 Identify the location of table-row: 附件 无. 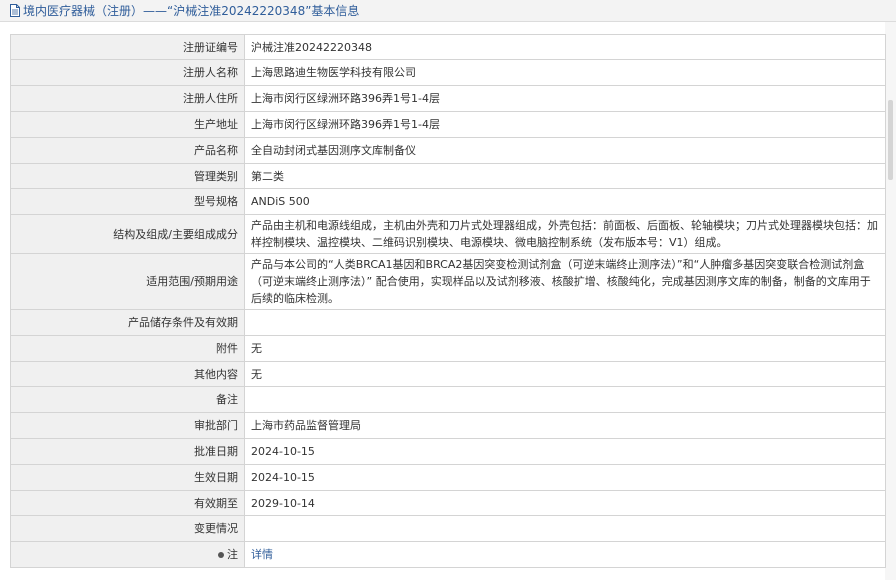
(448, 348).